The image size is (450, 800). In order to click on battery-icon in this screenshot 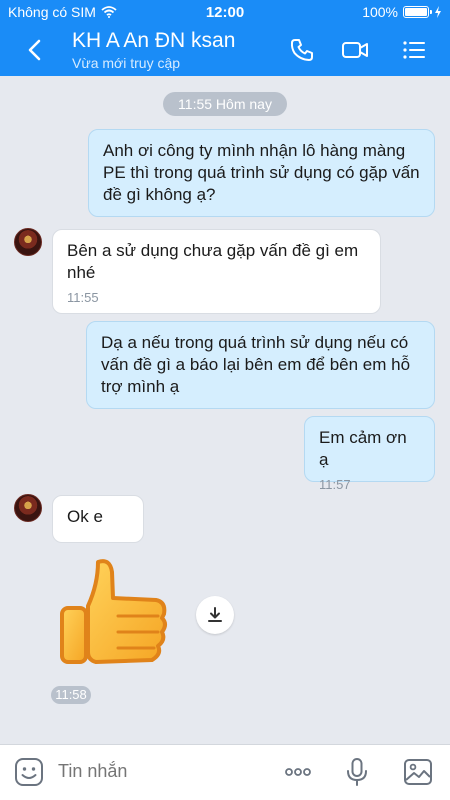, I will do `click(417, 12)`.